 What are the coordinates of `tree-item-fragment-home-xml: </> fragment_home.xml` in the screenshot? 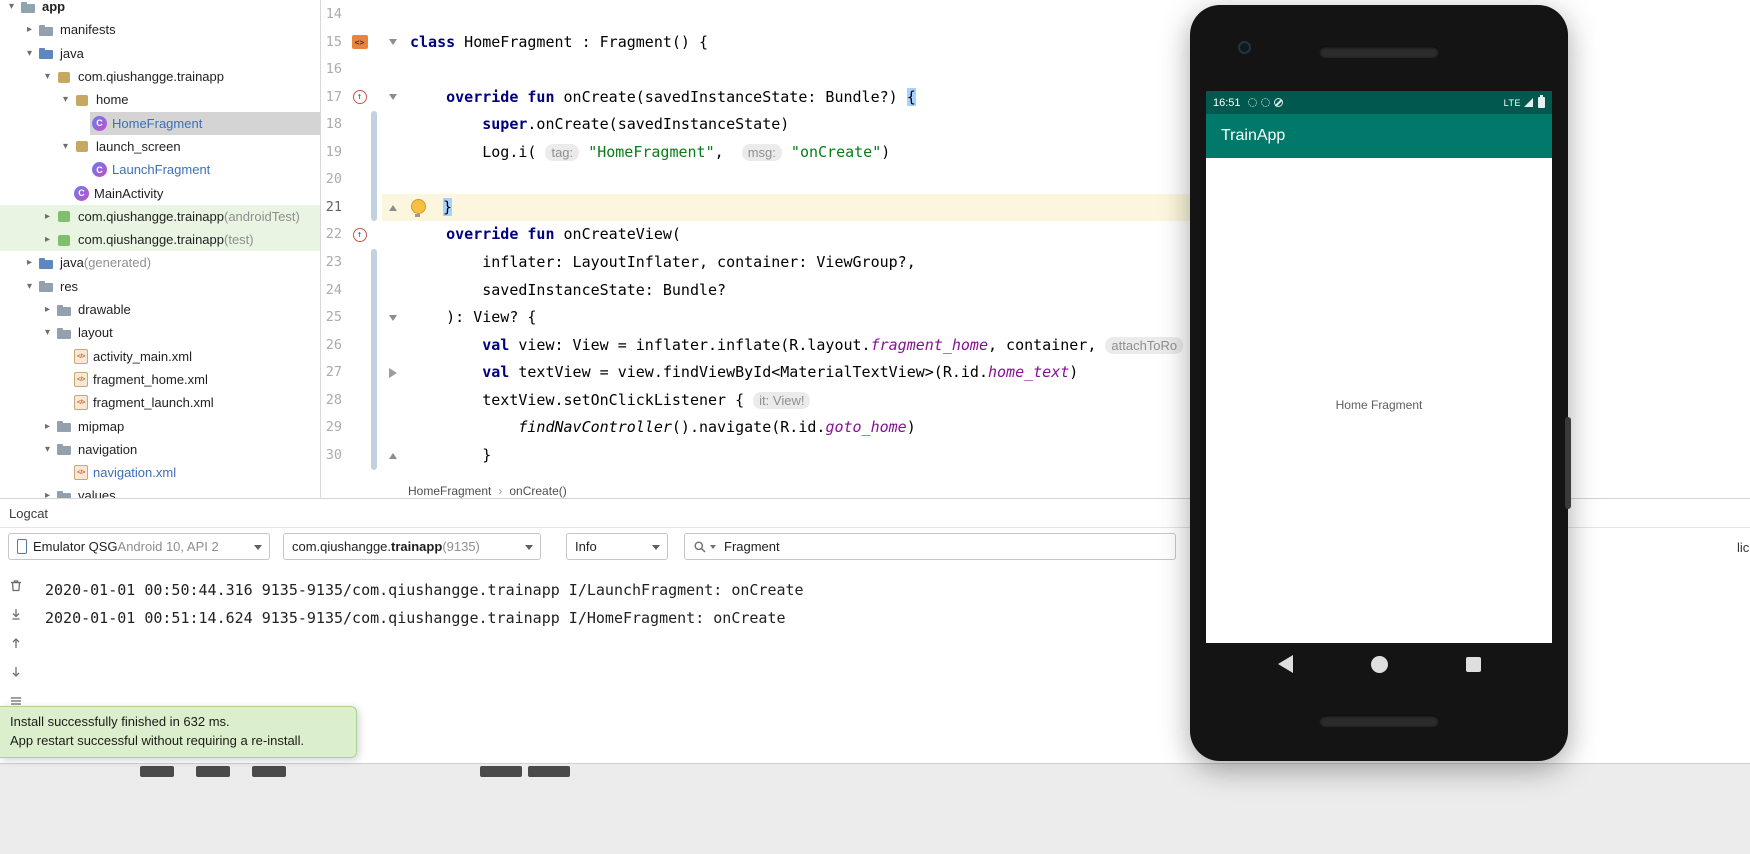 It's located at (160, 379).